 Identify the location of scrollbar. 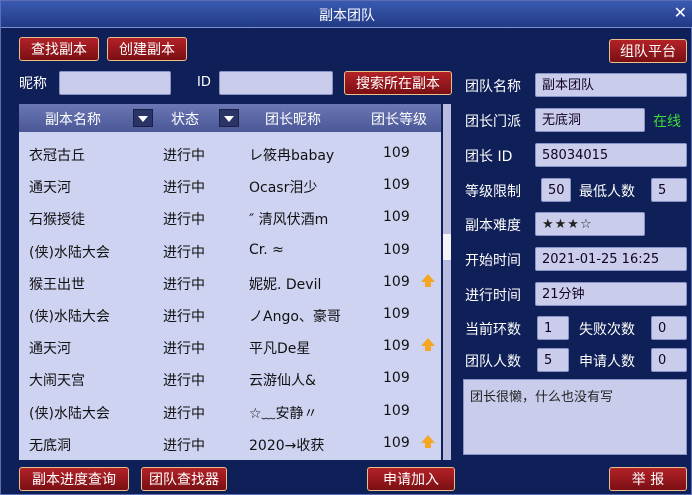
(447, 282).